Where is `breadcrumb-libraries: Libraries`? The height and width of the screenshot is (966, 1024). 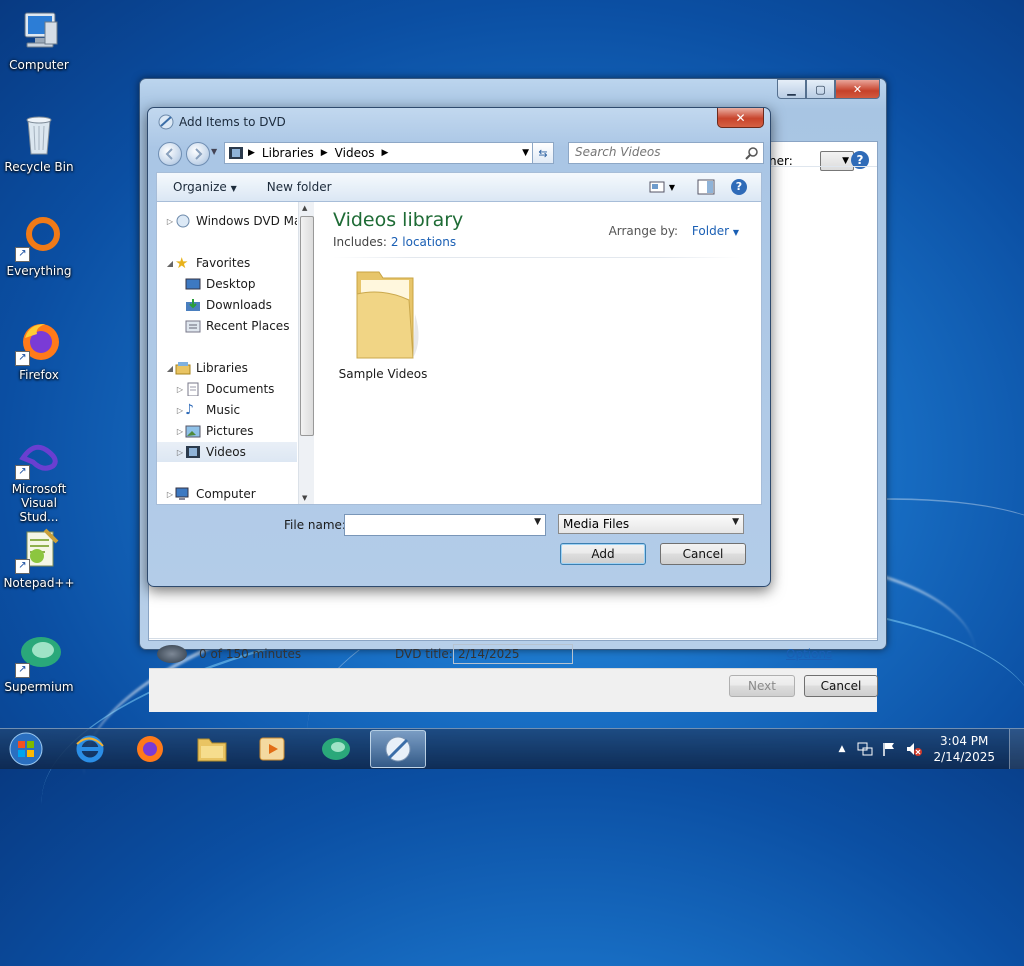
breadcrumb-libraries: Libraries is located at coordinates (288, 153).